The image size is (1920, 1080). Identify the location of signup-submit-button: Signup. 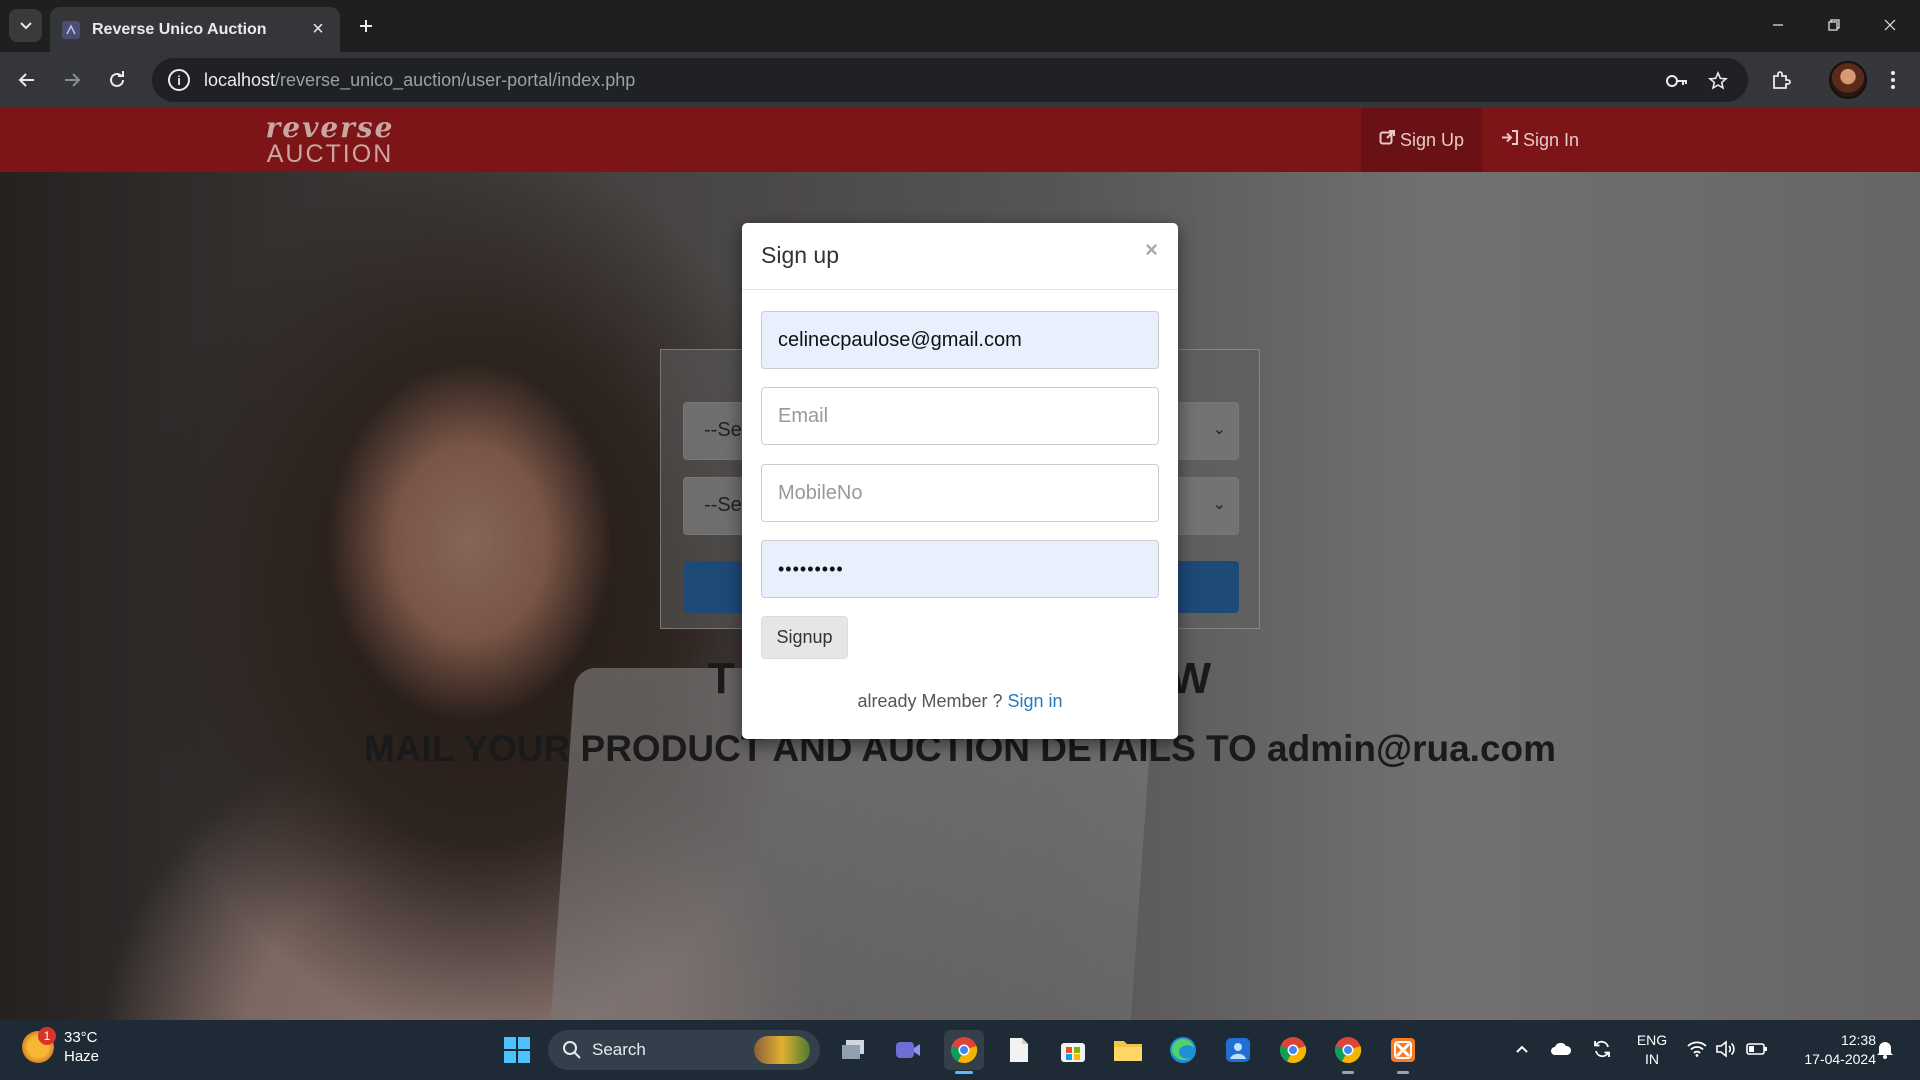
(804, 637).